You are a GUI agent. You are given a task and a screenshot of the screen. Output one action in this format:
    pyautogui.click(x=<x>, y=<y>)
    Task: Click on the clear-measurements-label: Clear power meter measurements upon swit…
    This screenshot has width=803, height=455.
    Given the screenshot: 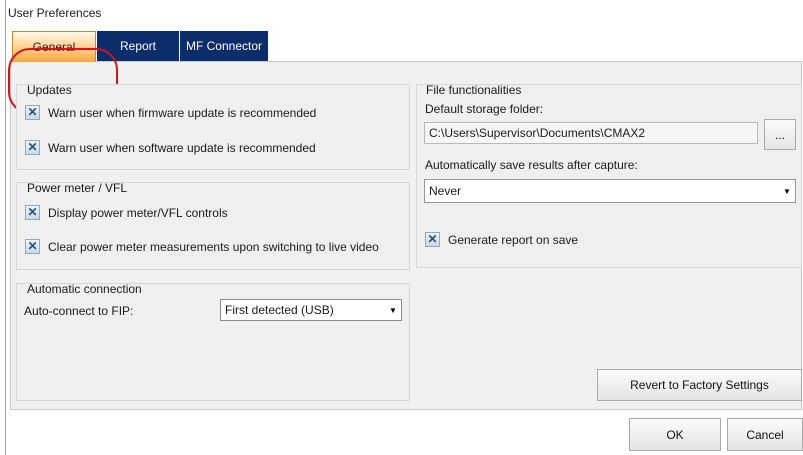 What is the action you would take?
    pyautogui.click(x=213, y=247)
    